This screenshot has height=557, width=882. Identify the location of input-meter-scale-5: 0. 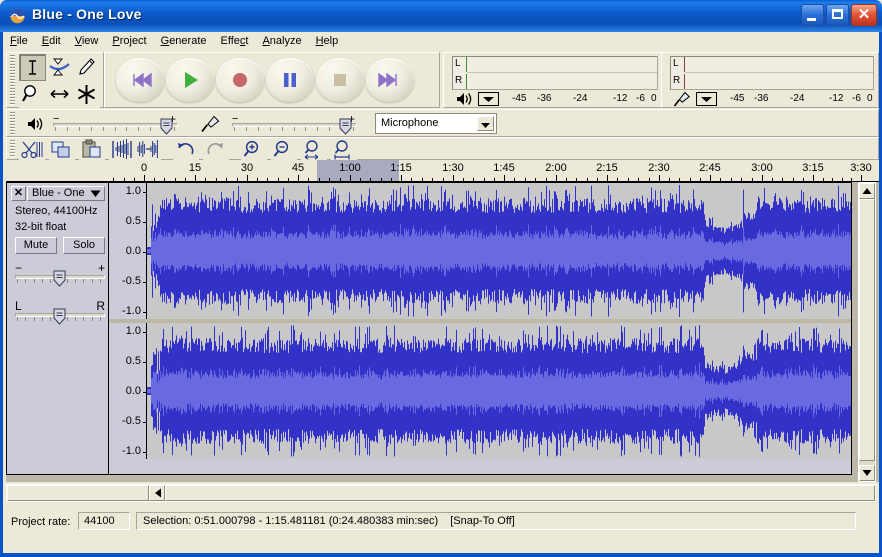
(870, 98).